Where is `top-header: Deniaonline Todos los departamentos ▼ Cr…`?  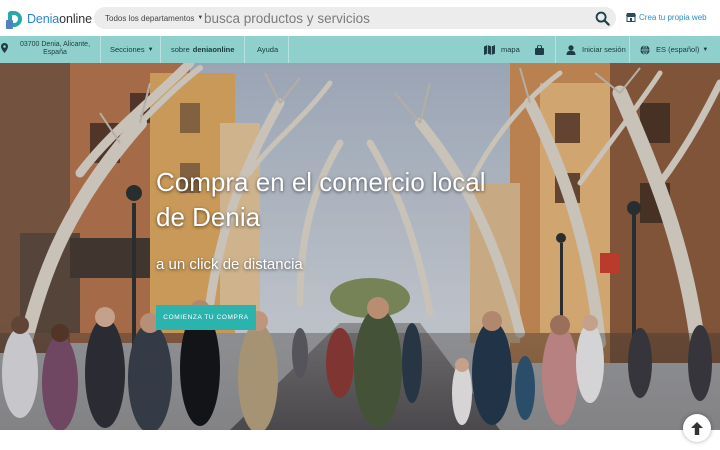
top-header: Deniaonline Todos los departamentos ▼ Cr… is located at coordinates (360, 18).